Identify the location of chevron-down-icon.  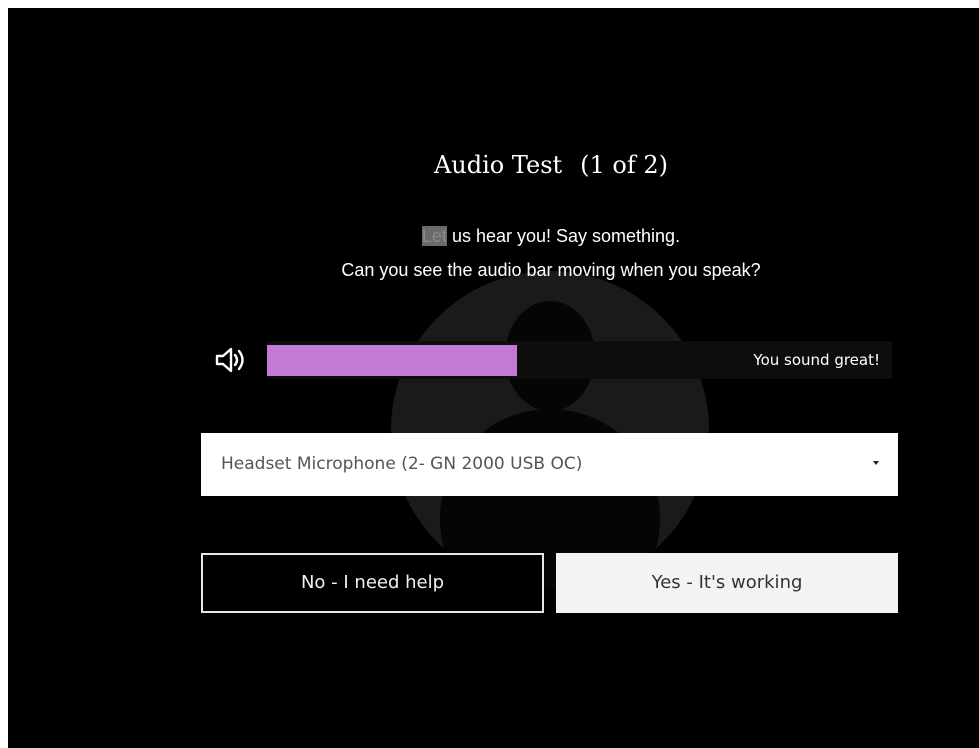
(876, 463).